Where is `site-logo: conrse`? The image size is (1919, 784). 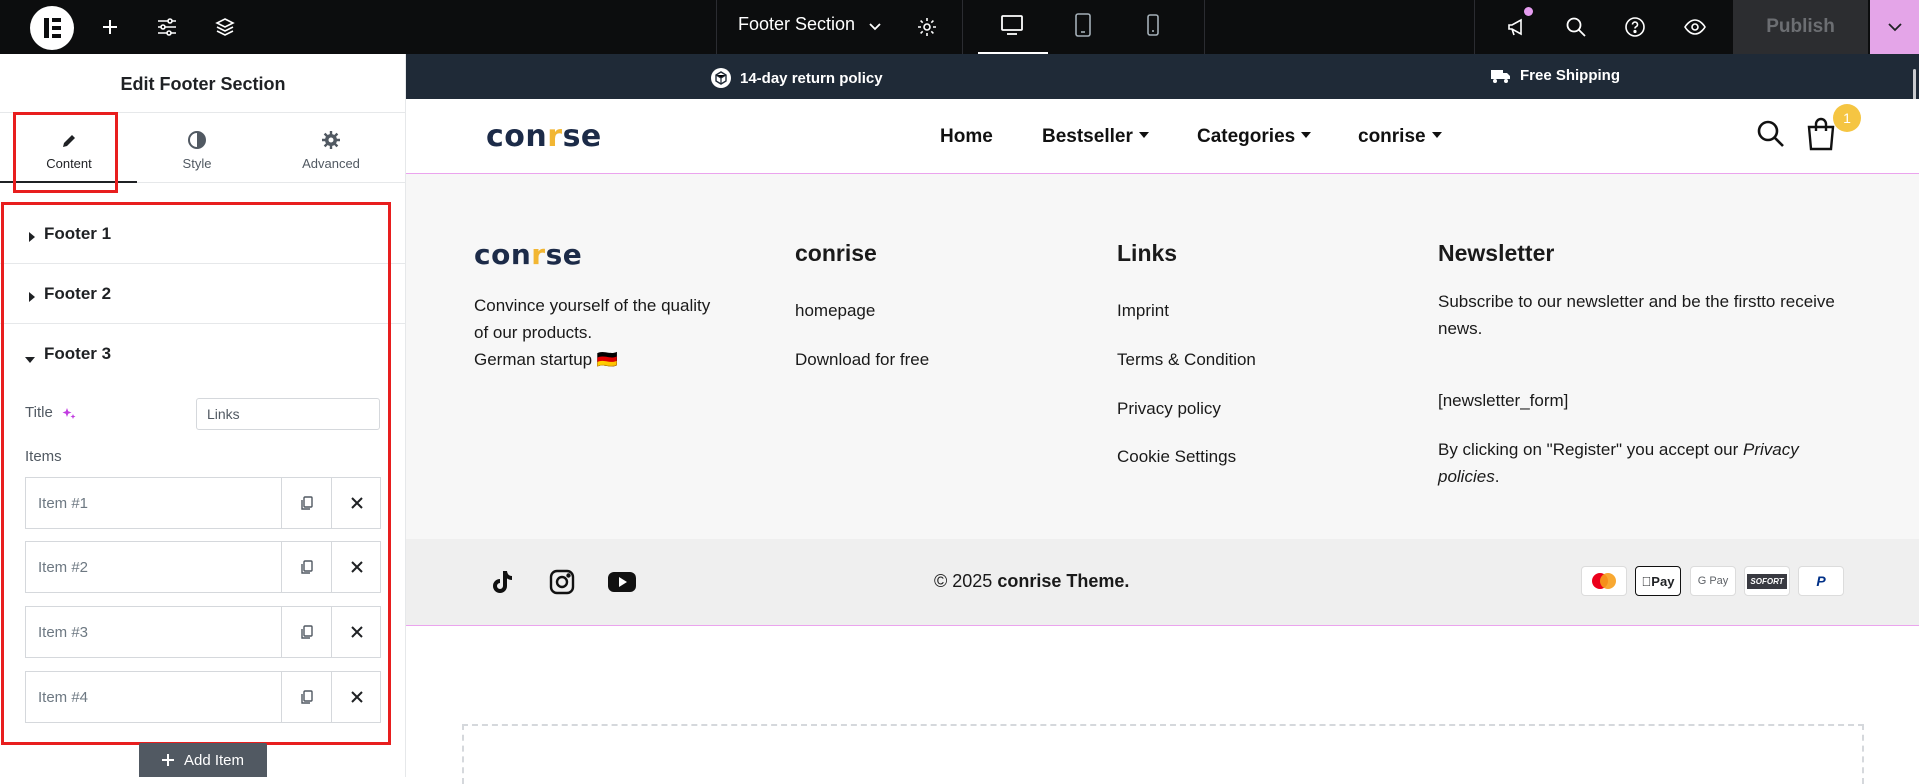
site-logo: conrse is located at coordinates (544, 136).